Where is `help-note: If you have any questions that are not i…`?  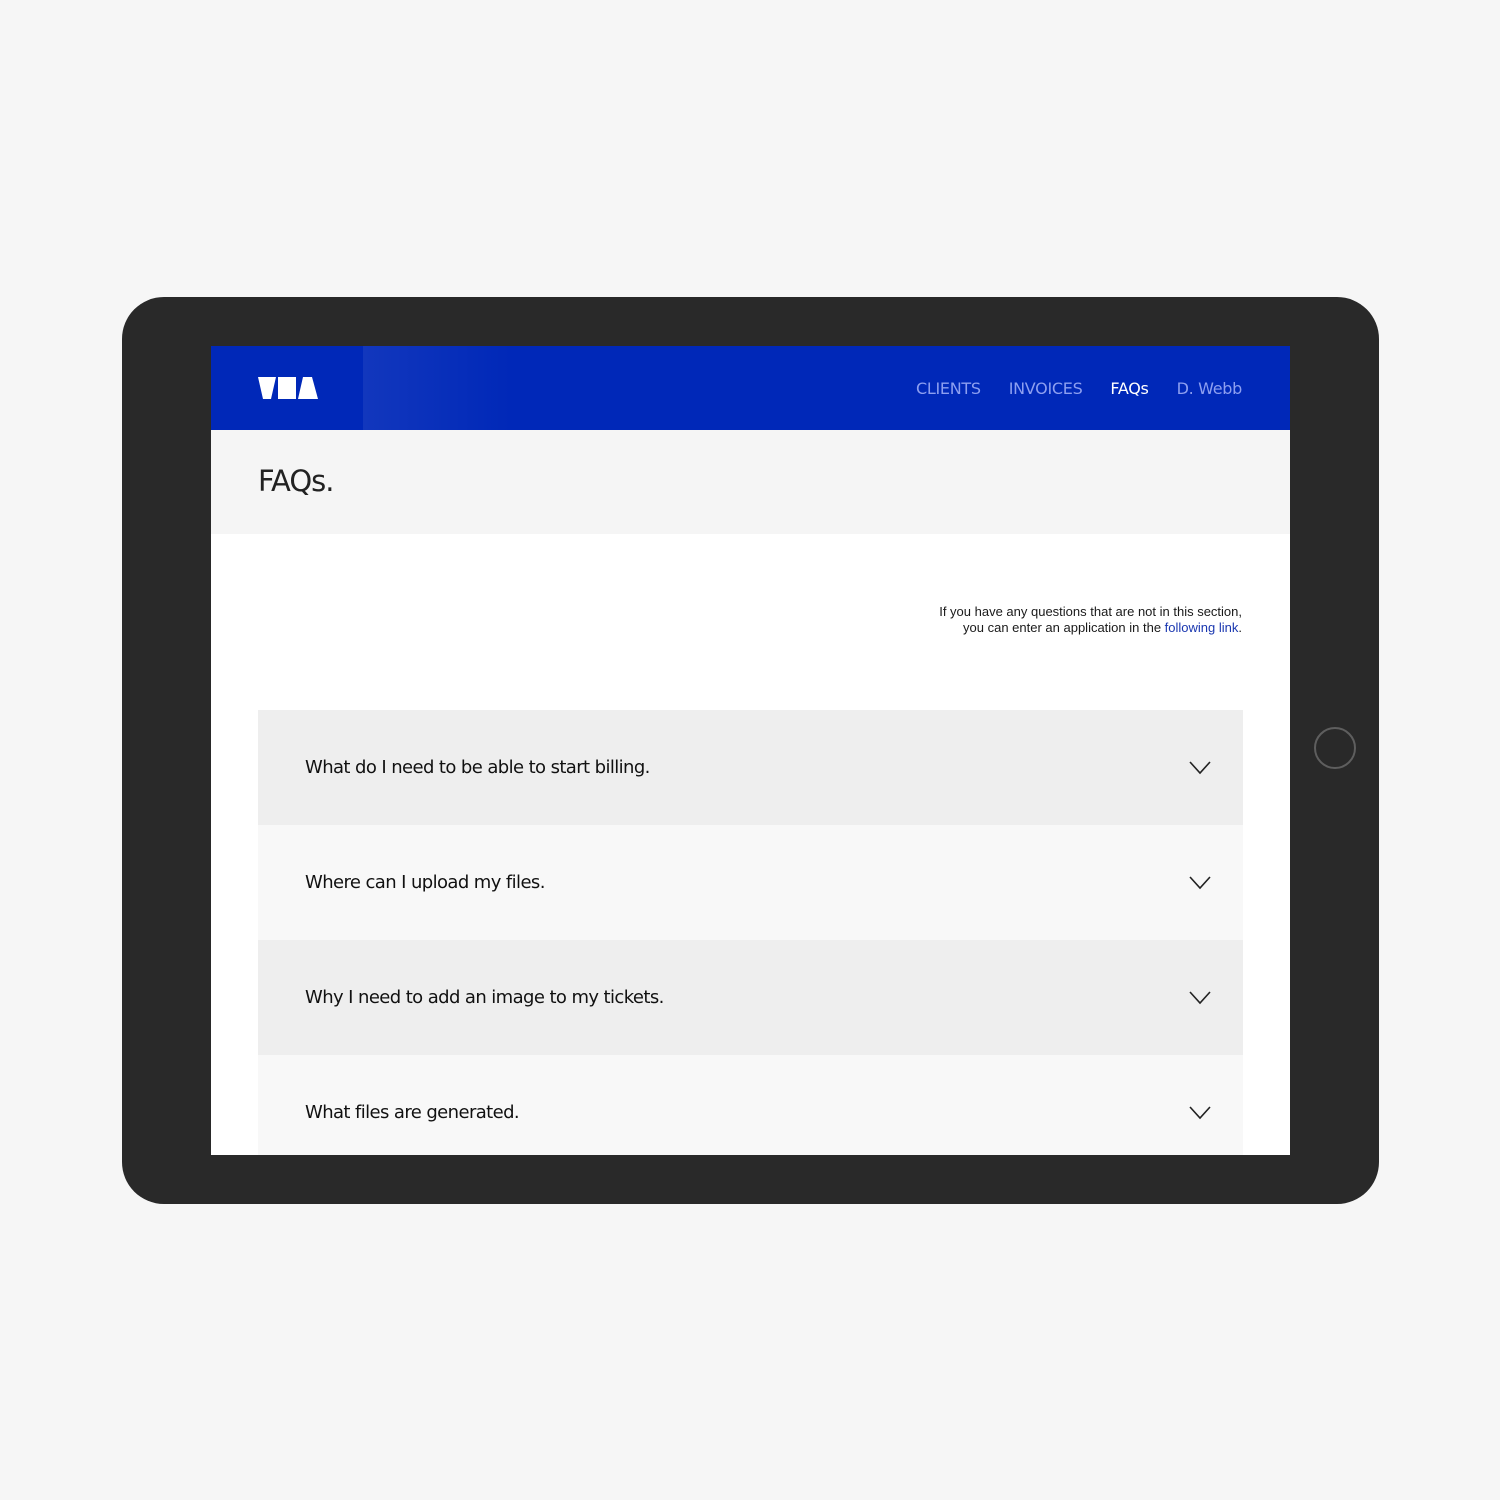
help-note: If you have any questions that are not i… is located at coordinates (1032, 620).